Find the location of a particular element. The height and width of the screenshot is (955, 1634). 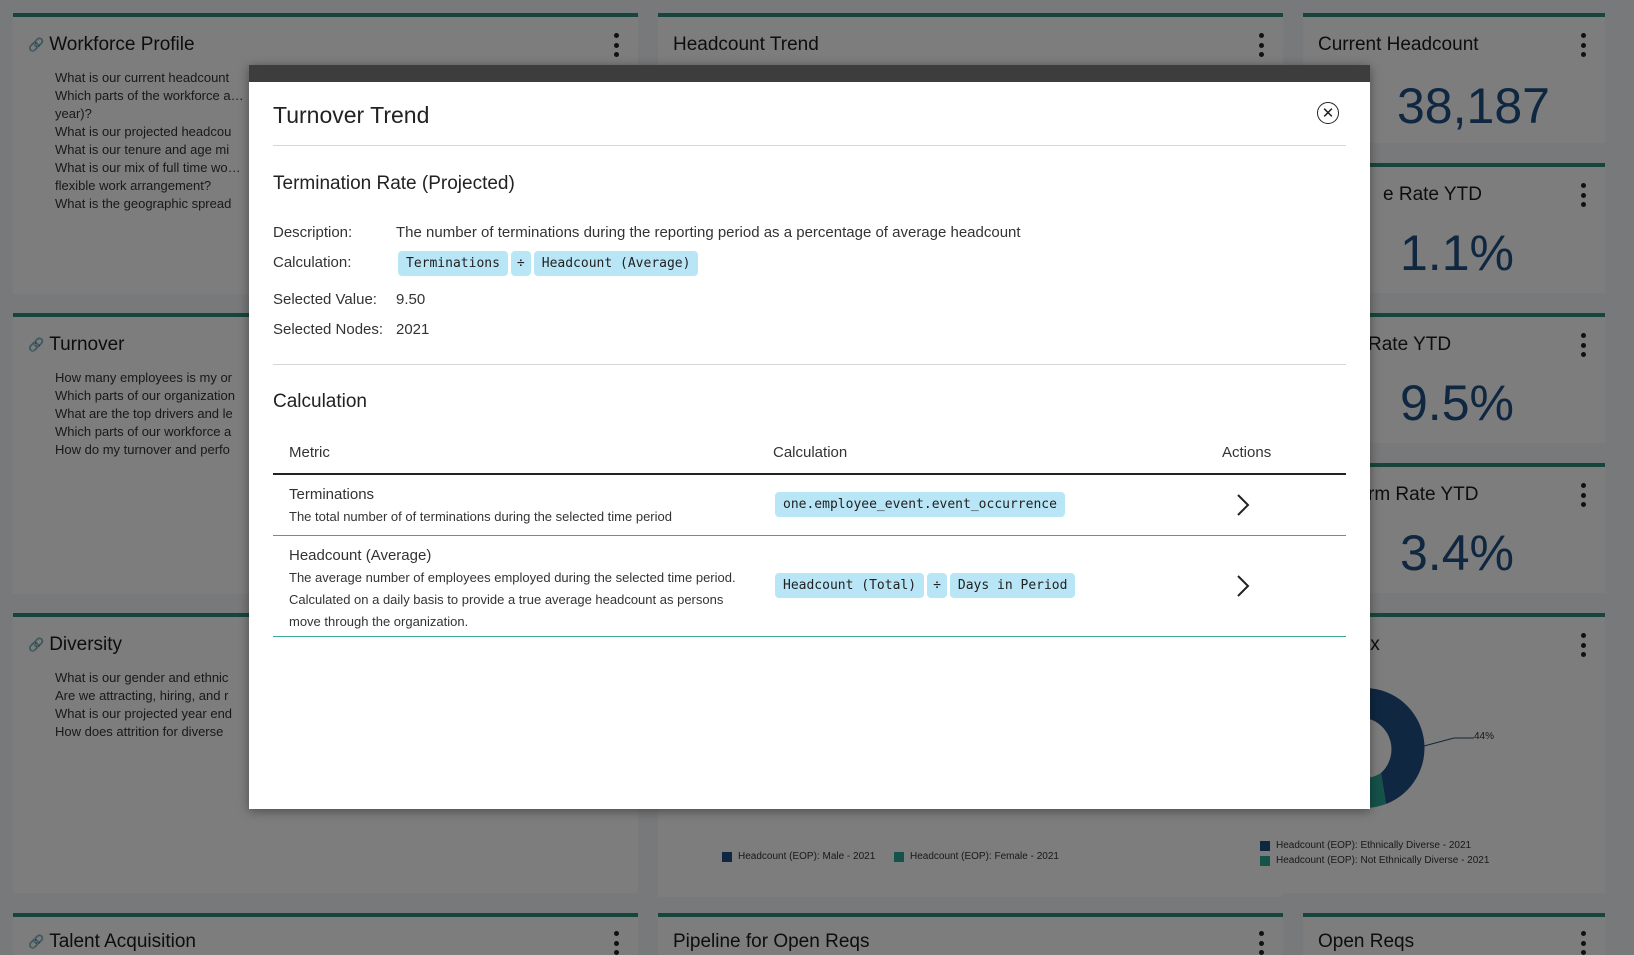

calc-chip: Terminations is located at coordinates (453, 263).